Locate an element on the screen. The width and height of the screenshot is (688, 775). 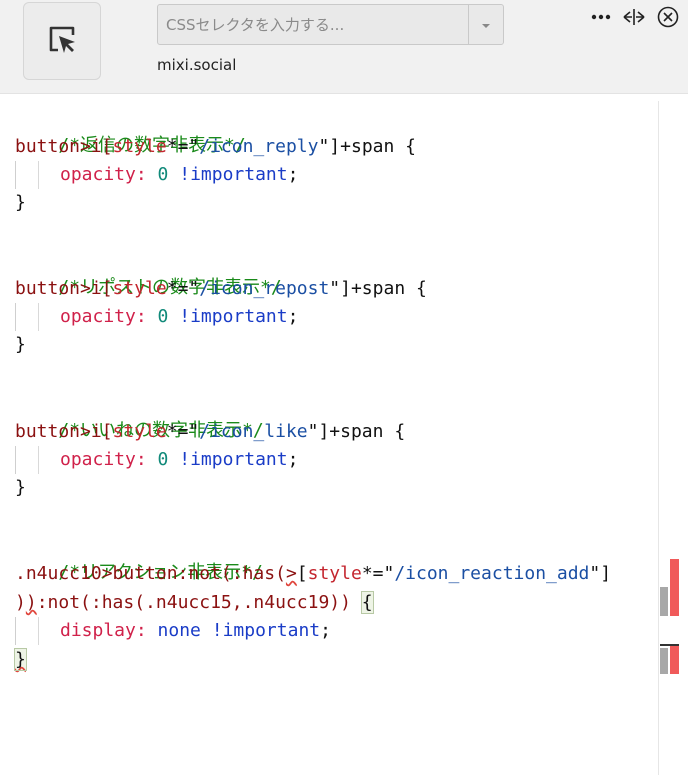
code-line: button>i[style*="/icon_like"]+span { is located at coordinates (210, 431).